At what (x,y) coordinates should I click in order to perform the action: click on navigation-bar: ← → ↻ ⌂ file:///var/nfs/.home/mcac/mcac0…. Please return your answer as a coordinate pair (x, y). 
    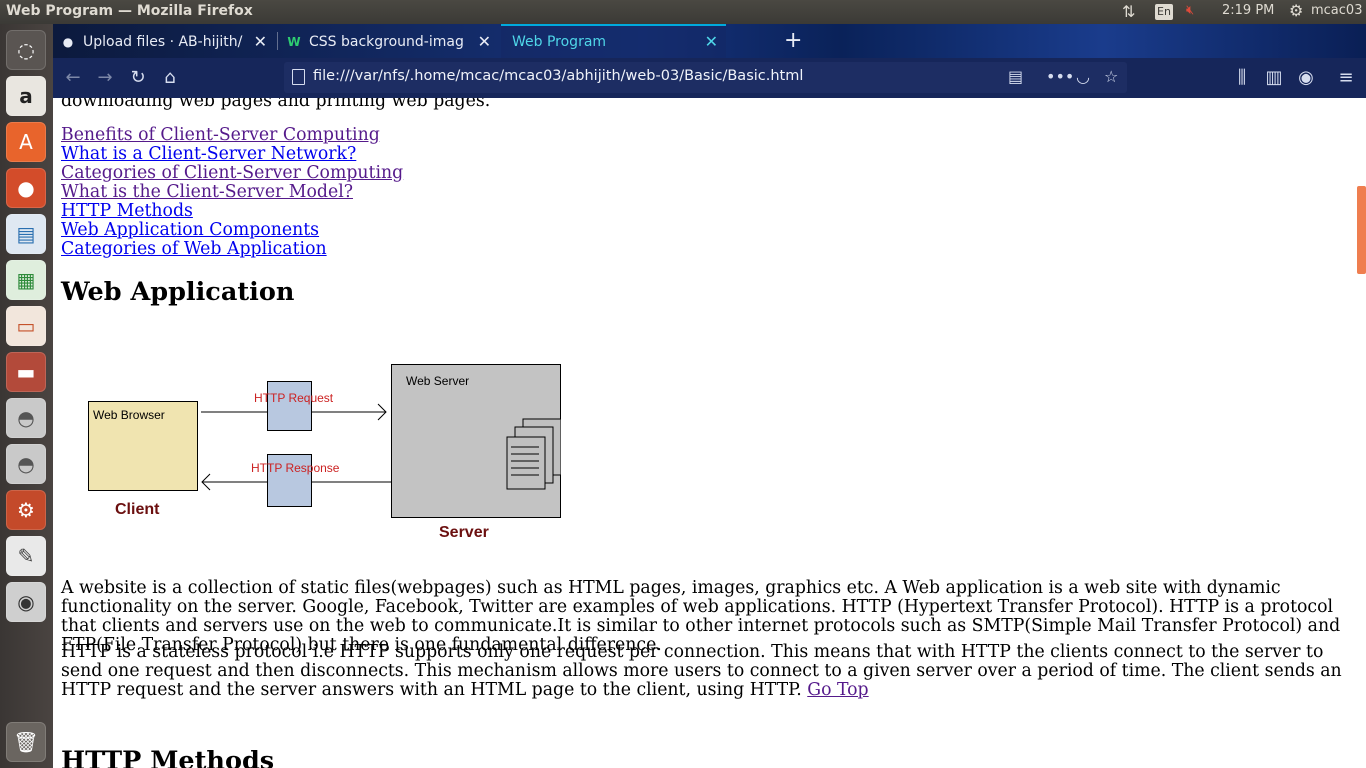
    Looking at the image, I should click on (709, 78).